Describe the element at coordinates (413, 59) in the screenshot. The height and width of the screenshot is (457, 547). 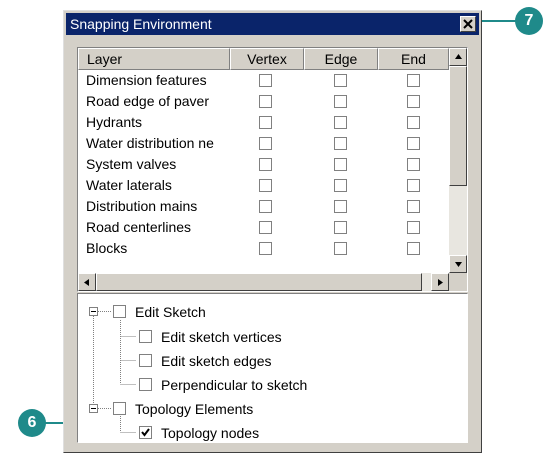
I see `column-header-end: End` at that location.